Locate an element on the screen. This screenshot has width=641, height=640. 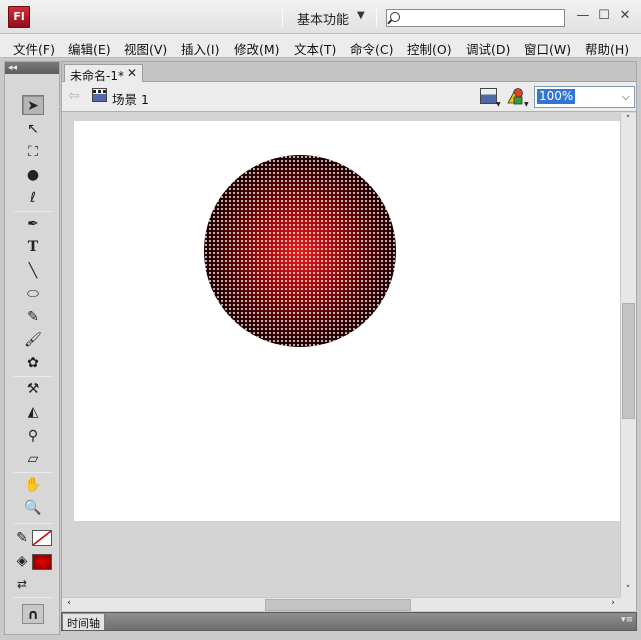
no-color-icon is located at coordinates (42, 538).